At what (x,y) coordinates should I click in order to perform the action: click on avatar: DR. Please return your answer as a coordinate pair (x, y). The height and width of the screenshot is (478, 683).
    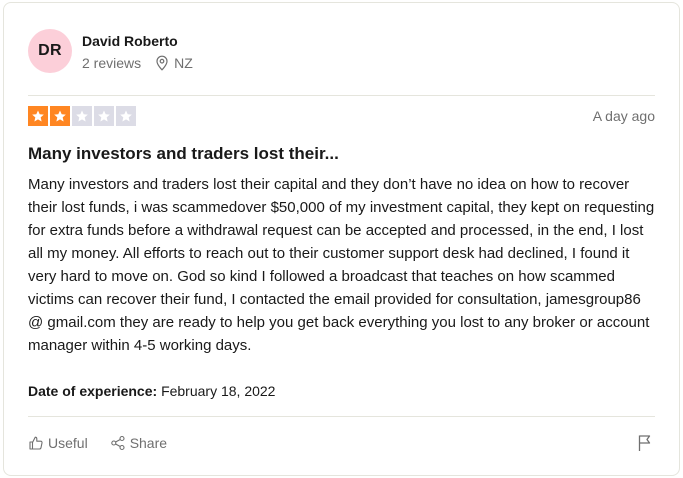
    Looking at the image, I should click on (50, 51).